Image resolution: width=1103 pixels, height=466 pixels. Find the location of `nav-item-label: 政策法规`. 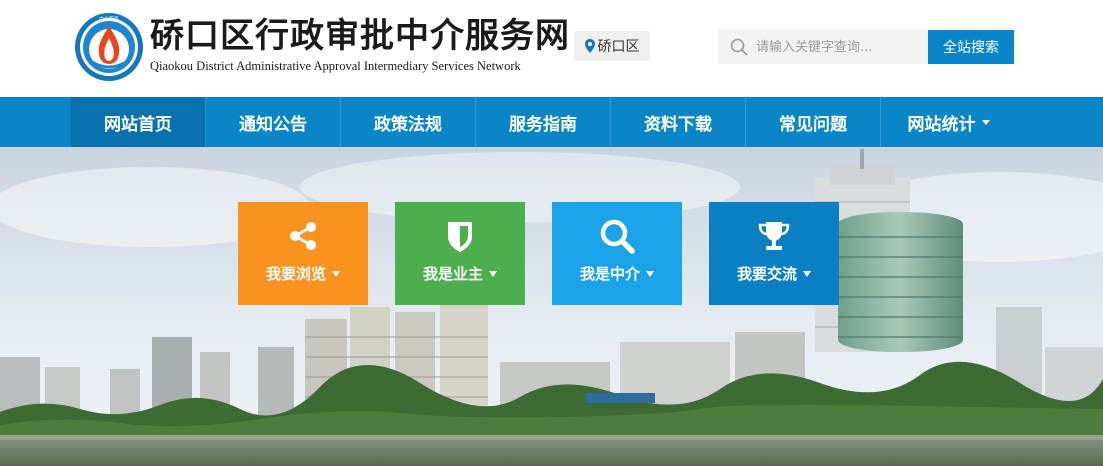

nav-item-label: 政策法规 is located at coordinates (408, 124).